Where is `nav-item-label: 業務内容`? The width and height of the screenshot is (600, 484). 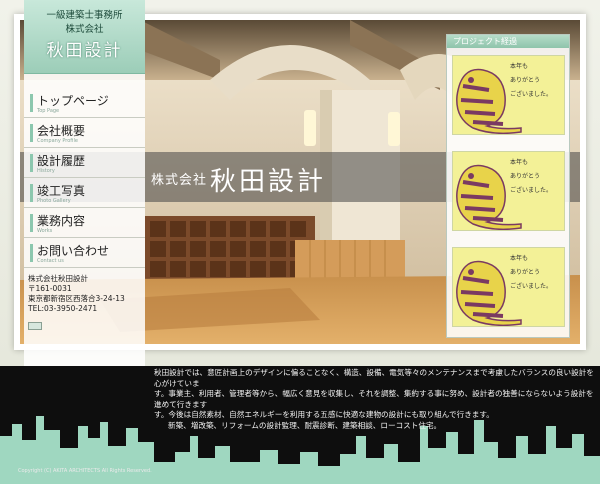 nav-item-label: 業務内容 is located at coordinates (61, 221).